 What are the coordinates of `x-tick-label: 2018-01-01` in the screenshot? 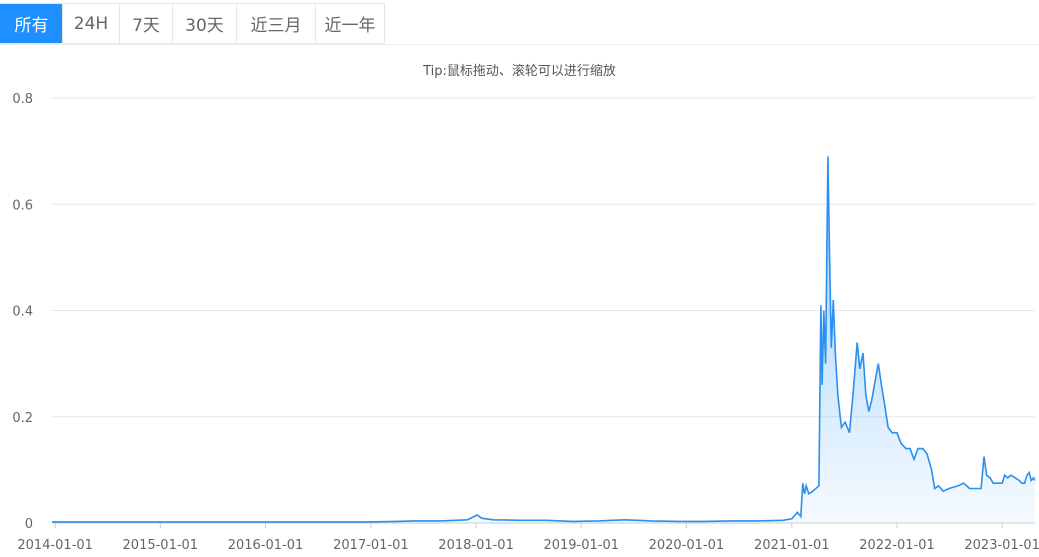 It's located at (476, 545).